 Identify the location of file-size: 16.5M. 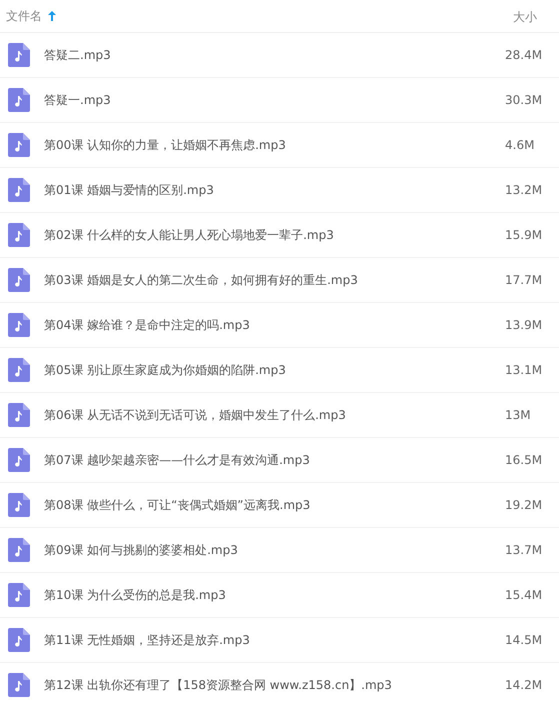
(524, 460).